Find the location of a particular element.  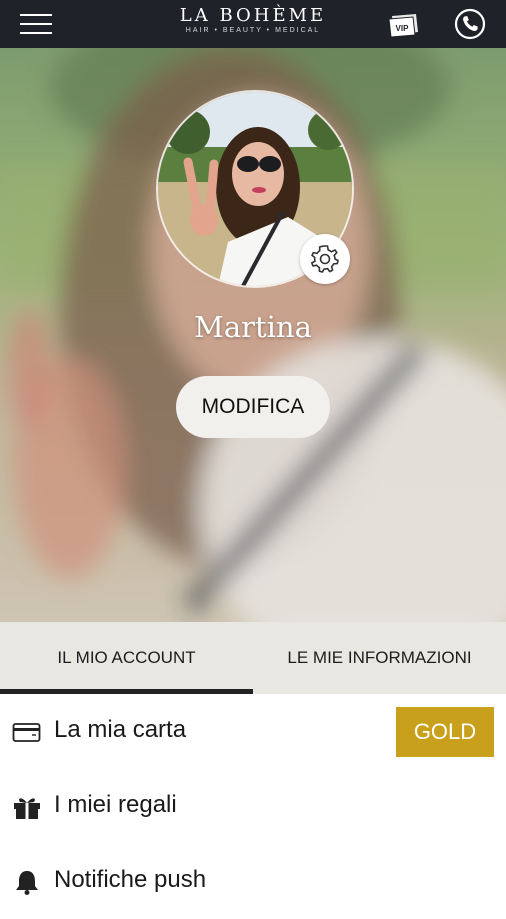

top-bar: LA BOHÈME HAIR • BEAUTY • MEDICAL VIP is located at coordinates (253, 24).